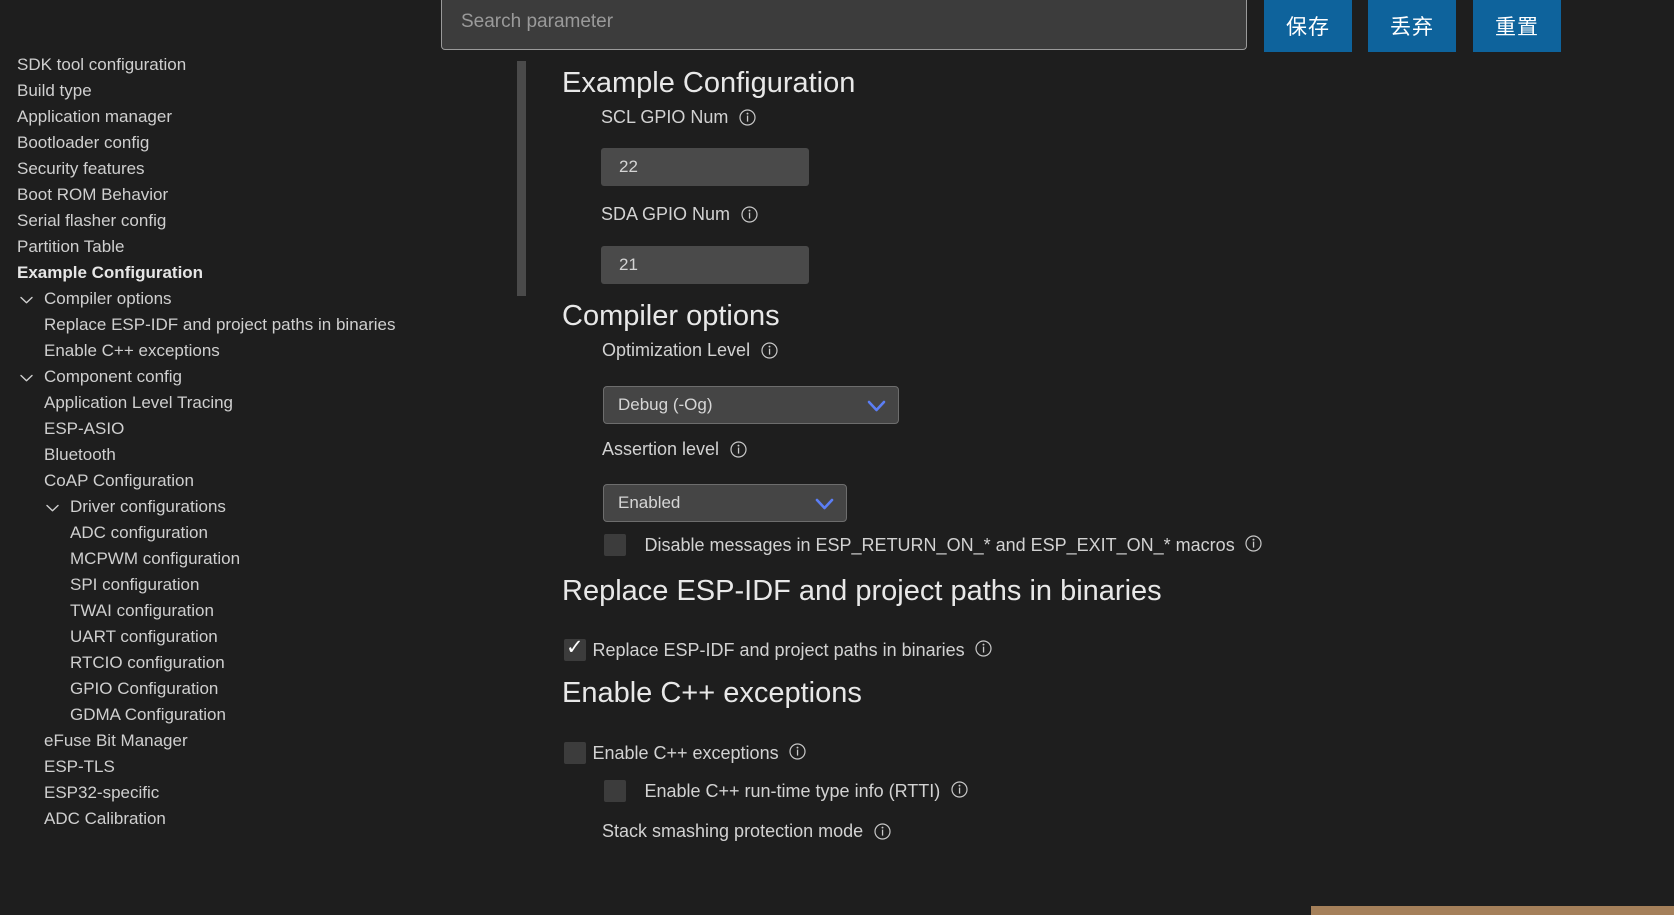 The image size is (1674, 915). What do you see at coordinates (250, 169) in the screenshot?
I see `sidebar-item-security-features: Security features` at bounding box center [250, 169].